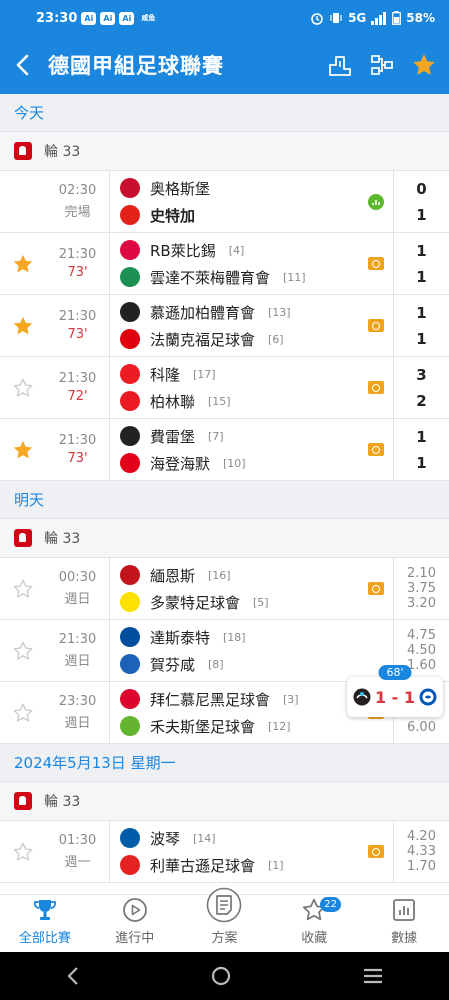  Describe the element at coordinates (276, 339) in the screenshot. I see `team-rank: [6]` at that location.